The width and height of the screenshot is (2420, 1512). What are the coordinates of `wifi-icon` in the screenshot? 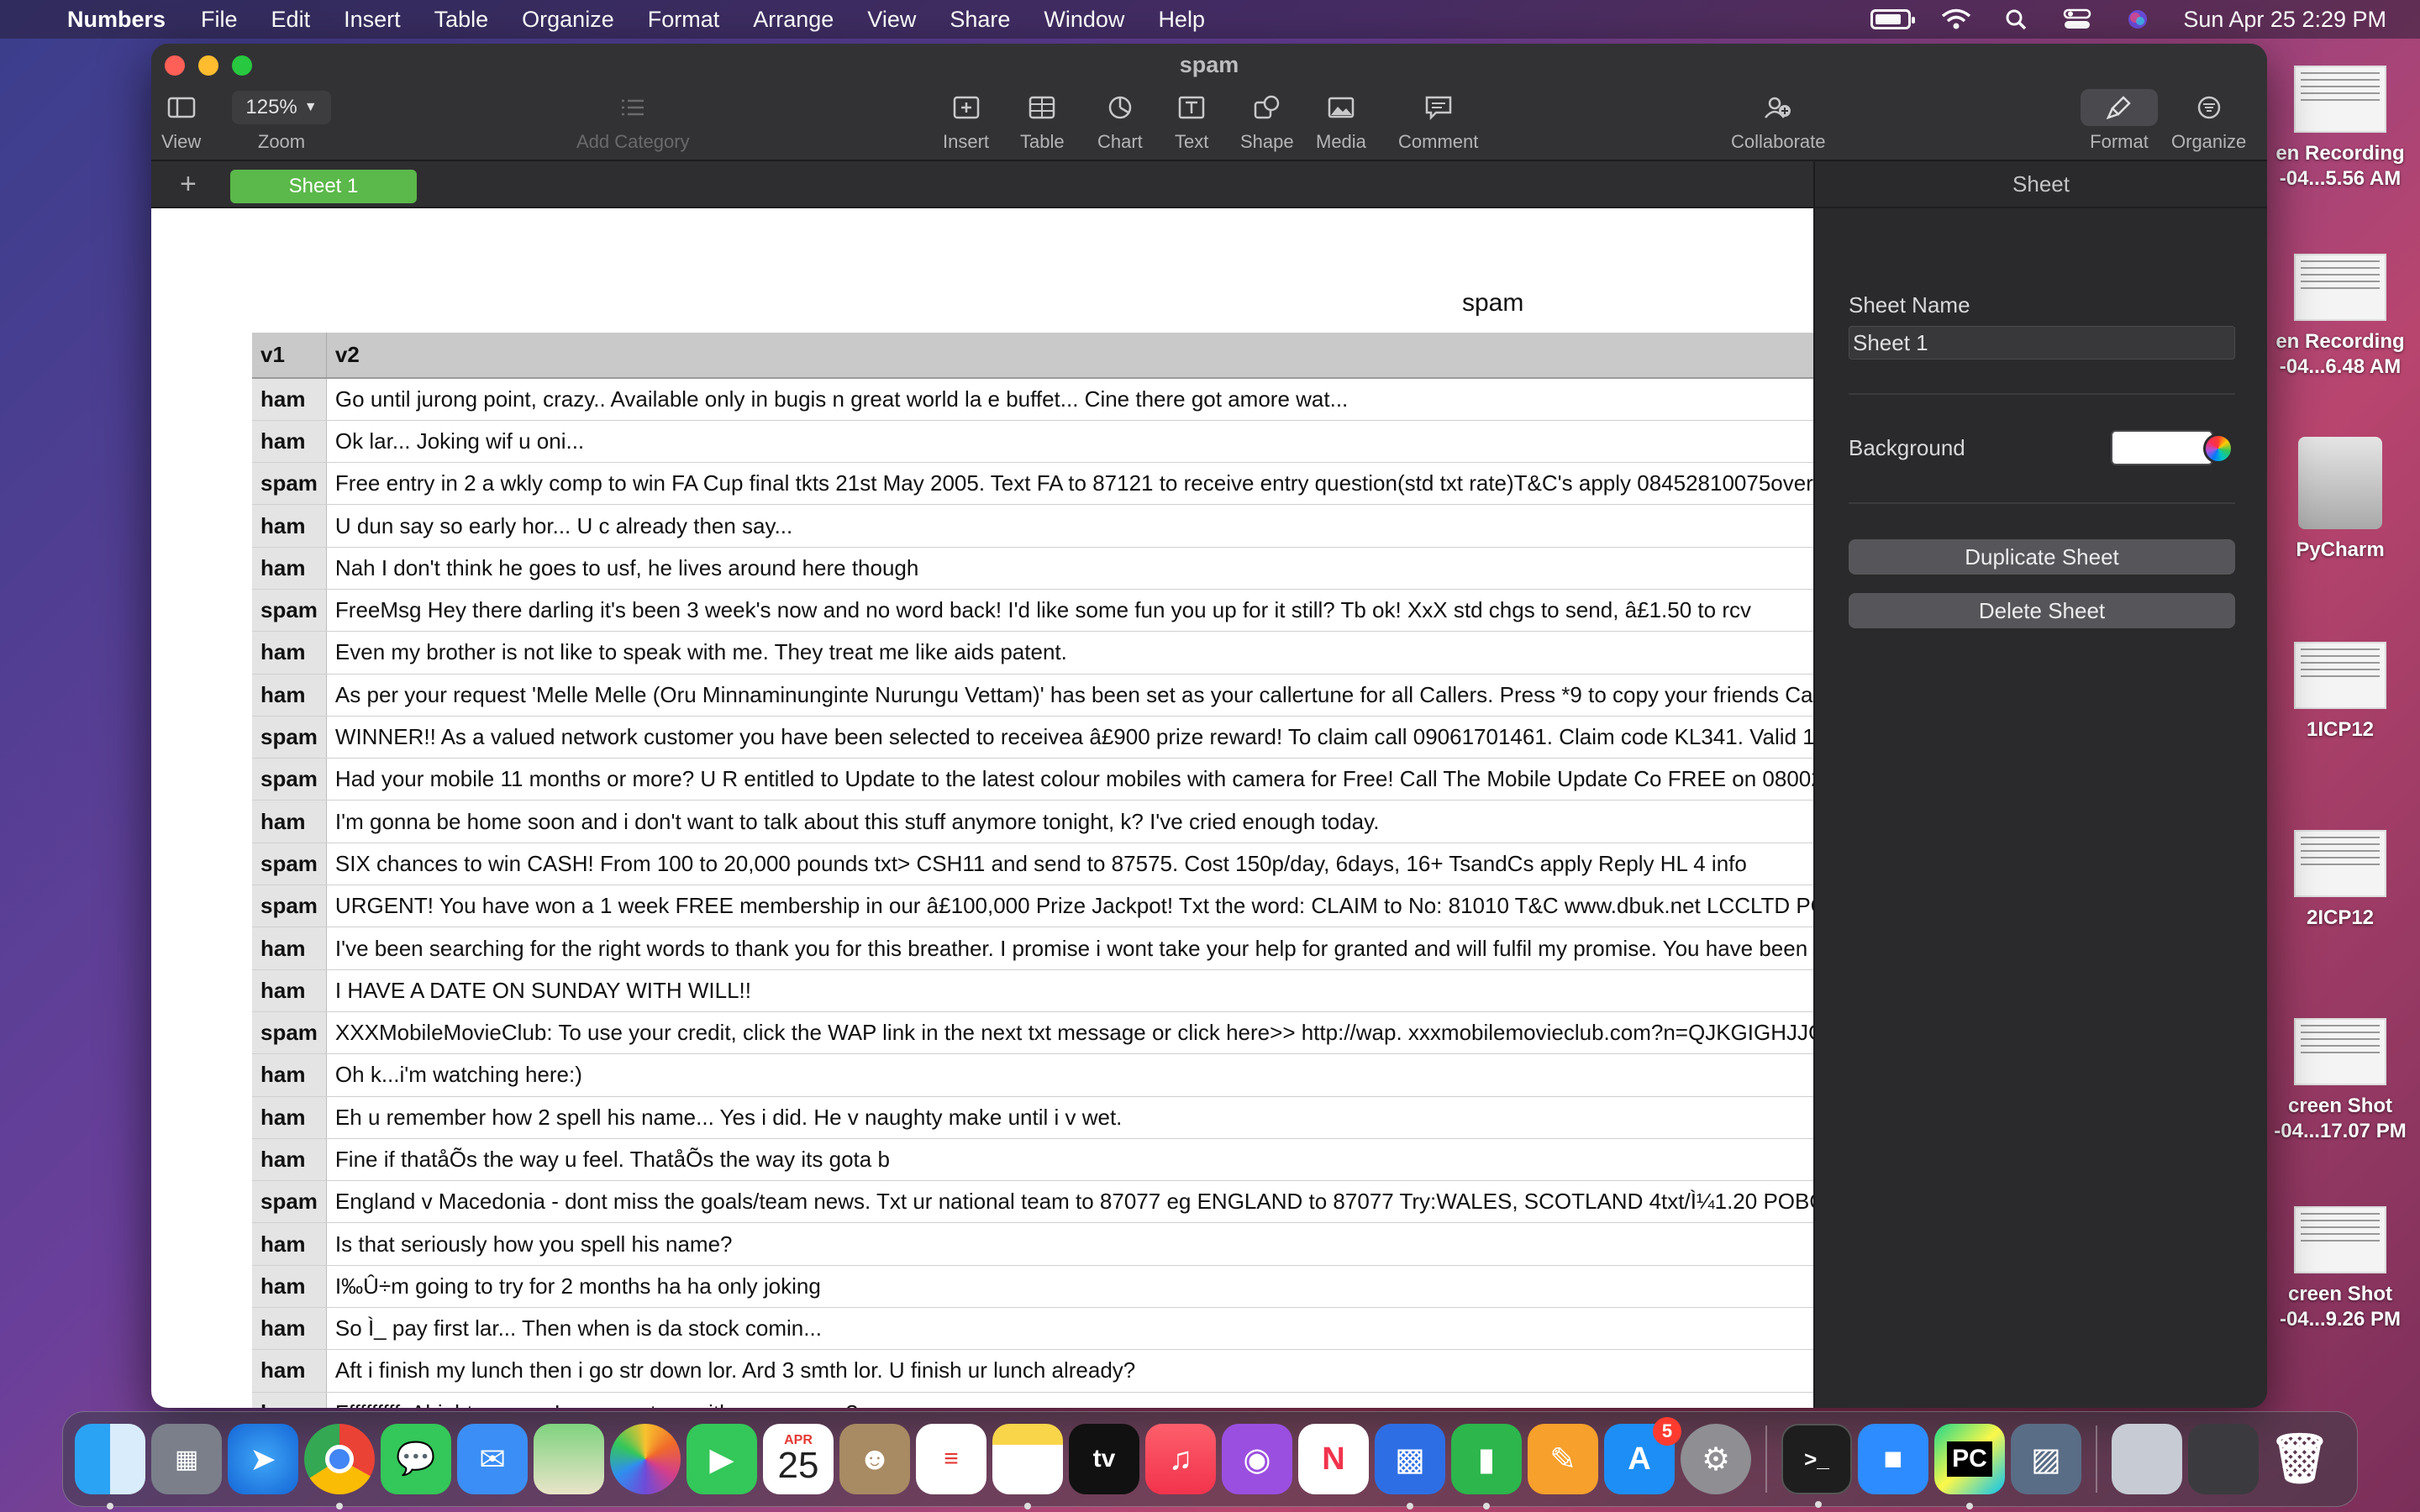 It's located at (1956, 19).